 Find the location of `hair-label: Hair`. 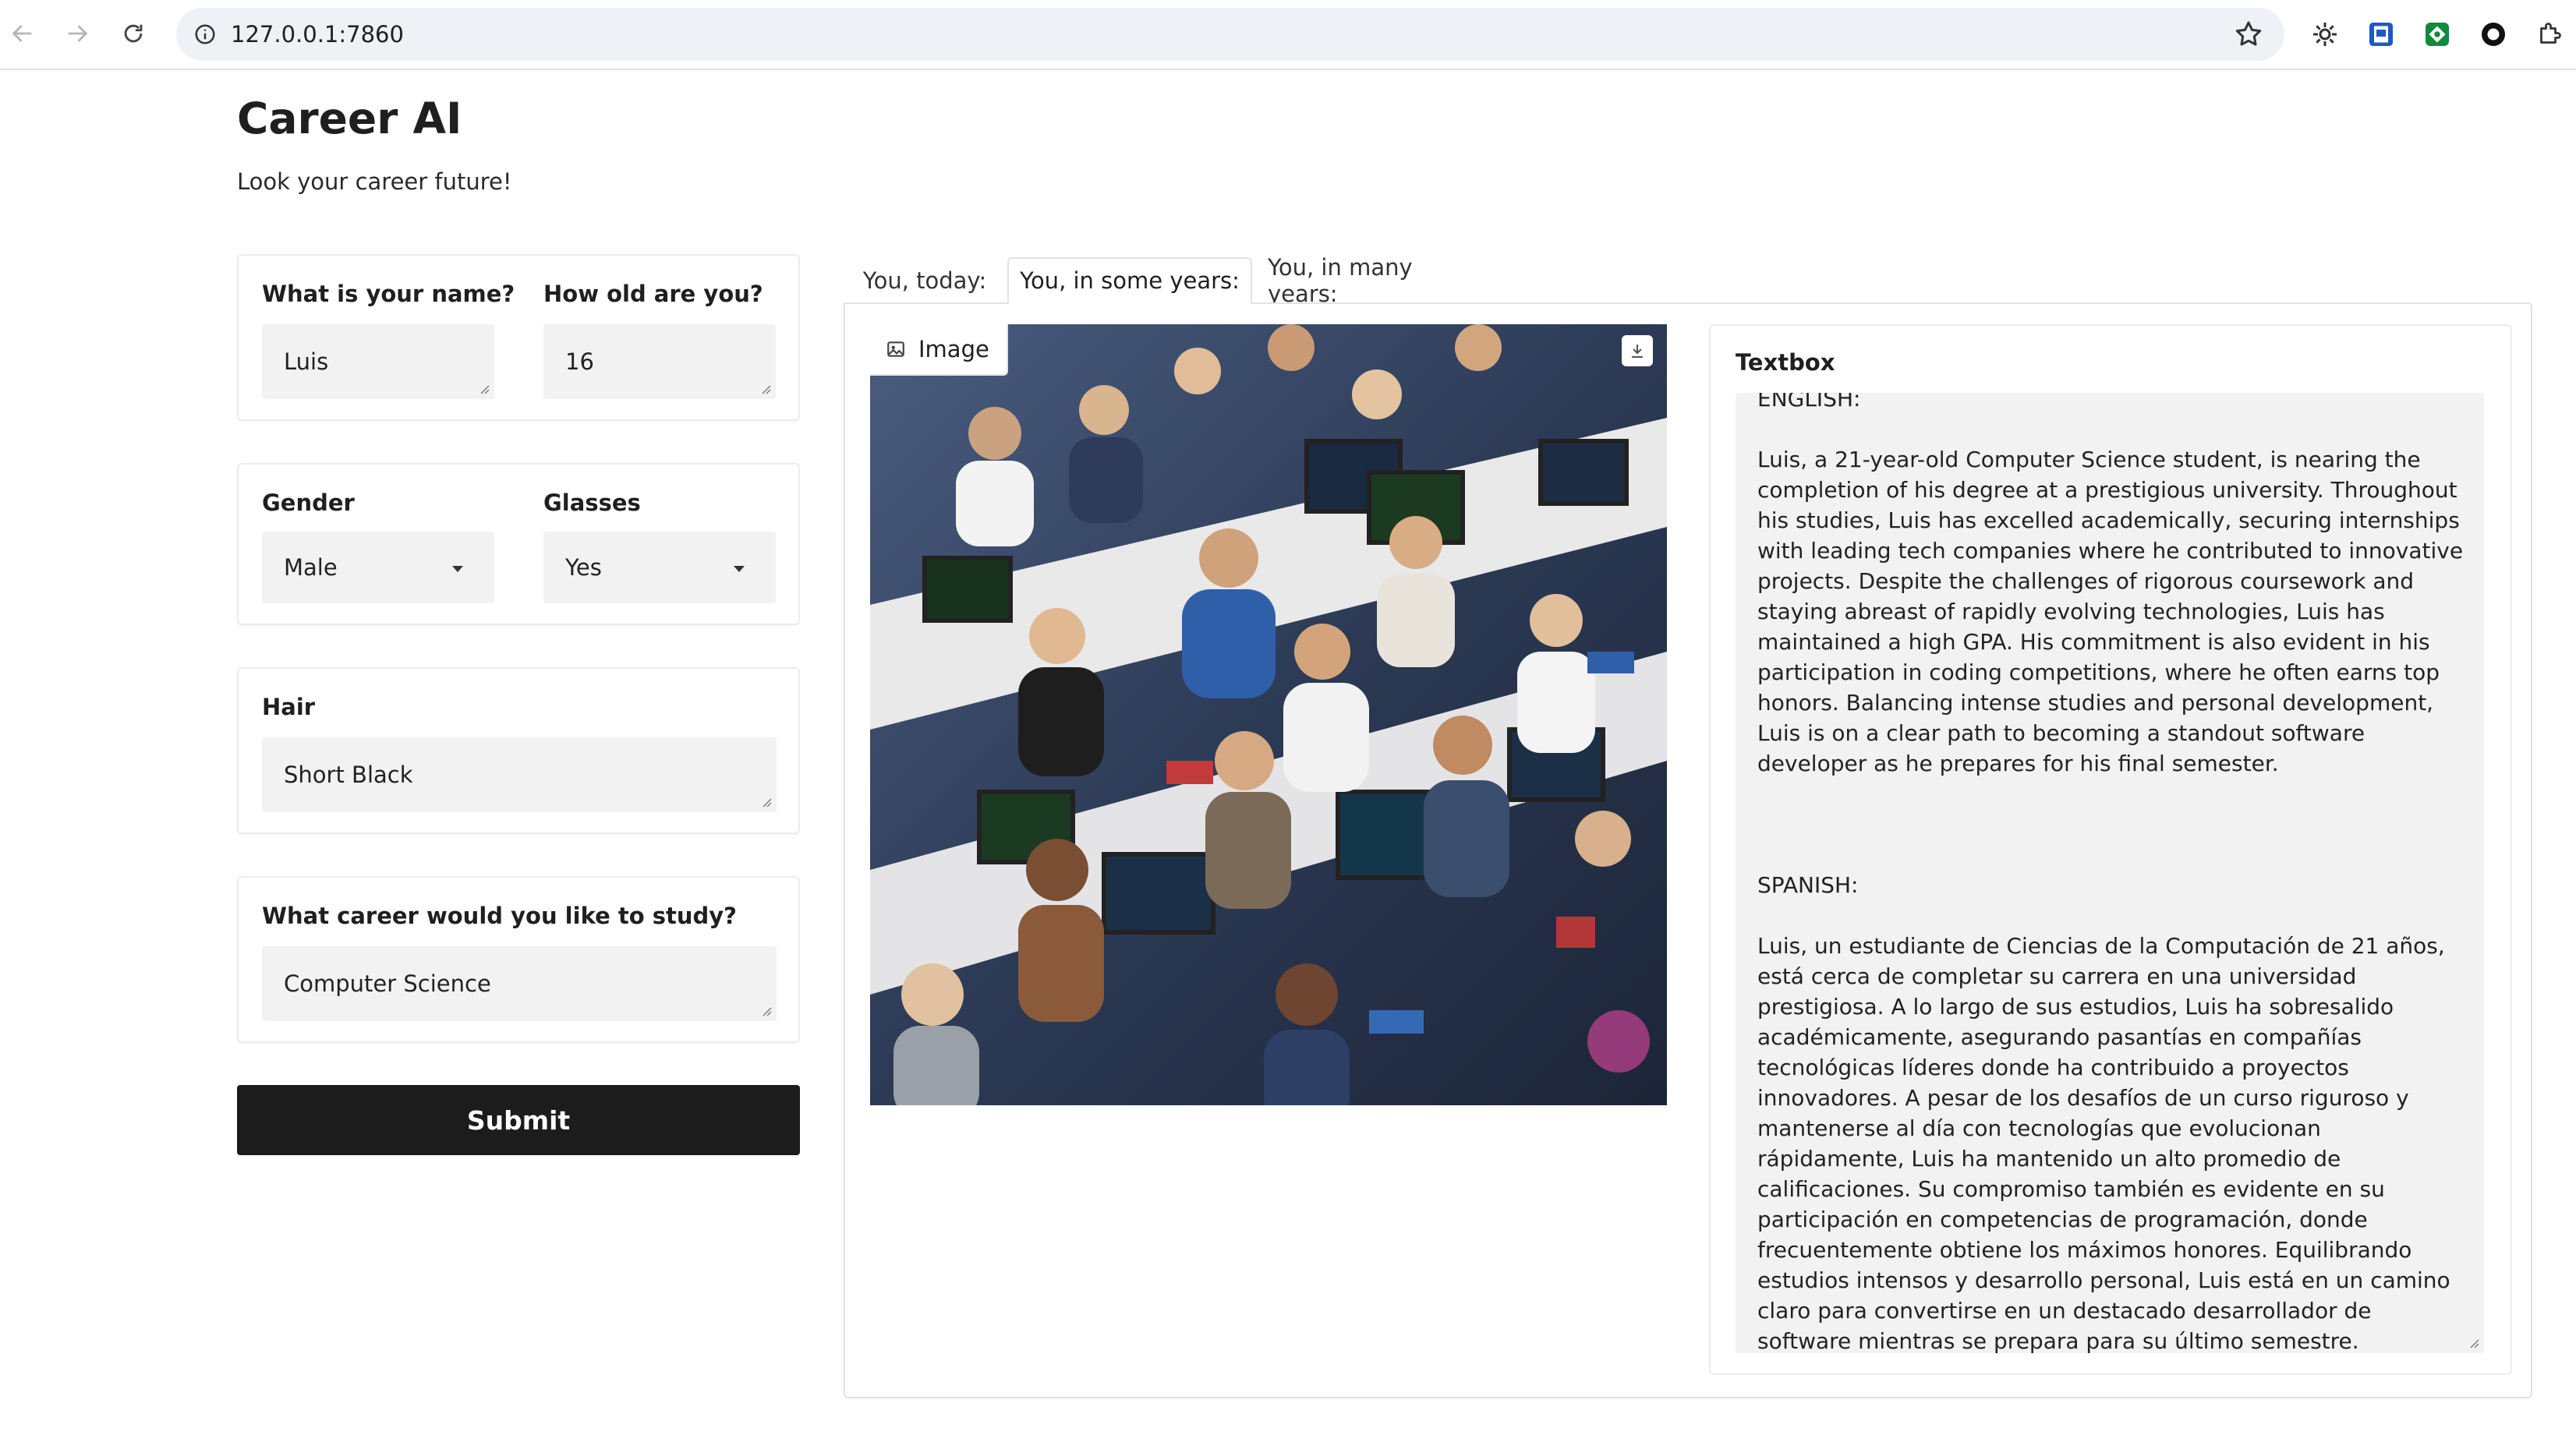

hair-label: Hair is located at coordinates (289, 707).